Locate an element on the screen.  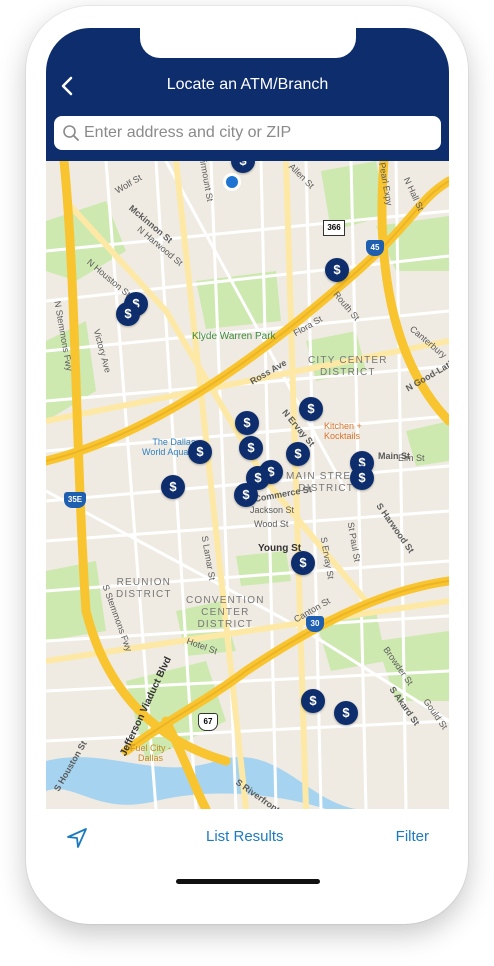
home-indicator is located at coordinates (248, 881).